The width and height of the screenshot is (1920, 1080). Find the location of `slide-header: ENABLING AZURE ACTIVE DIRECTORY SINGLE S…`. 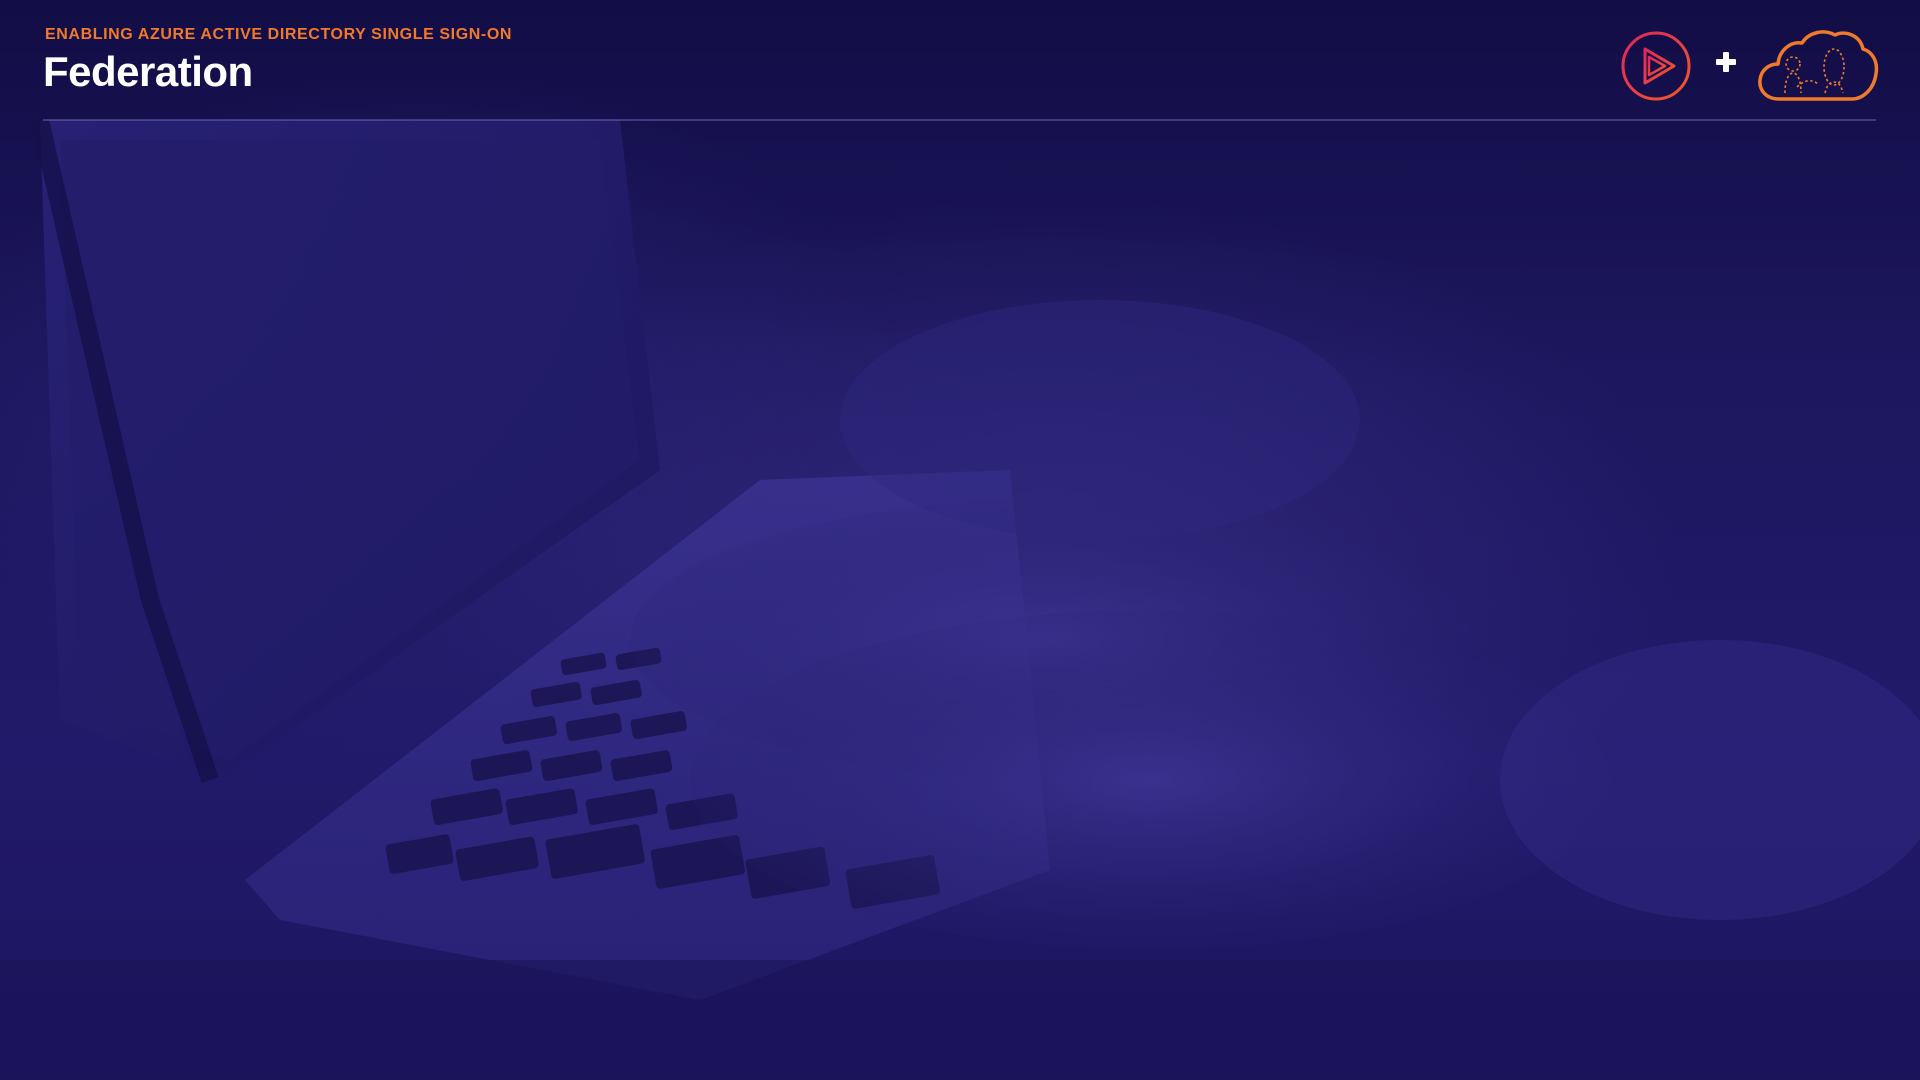

slide-header: ENABLING AZURE ACTIVE DIRECTORY SINGLE S… is located at coordinates (960, 61).